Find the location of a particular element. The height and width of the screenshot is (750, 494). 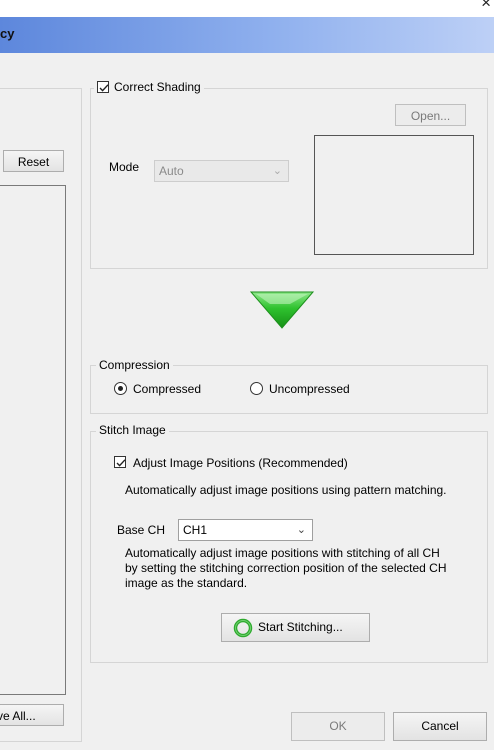

correct-shading-checkbox is located at coordinates (103, 87).